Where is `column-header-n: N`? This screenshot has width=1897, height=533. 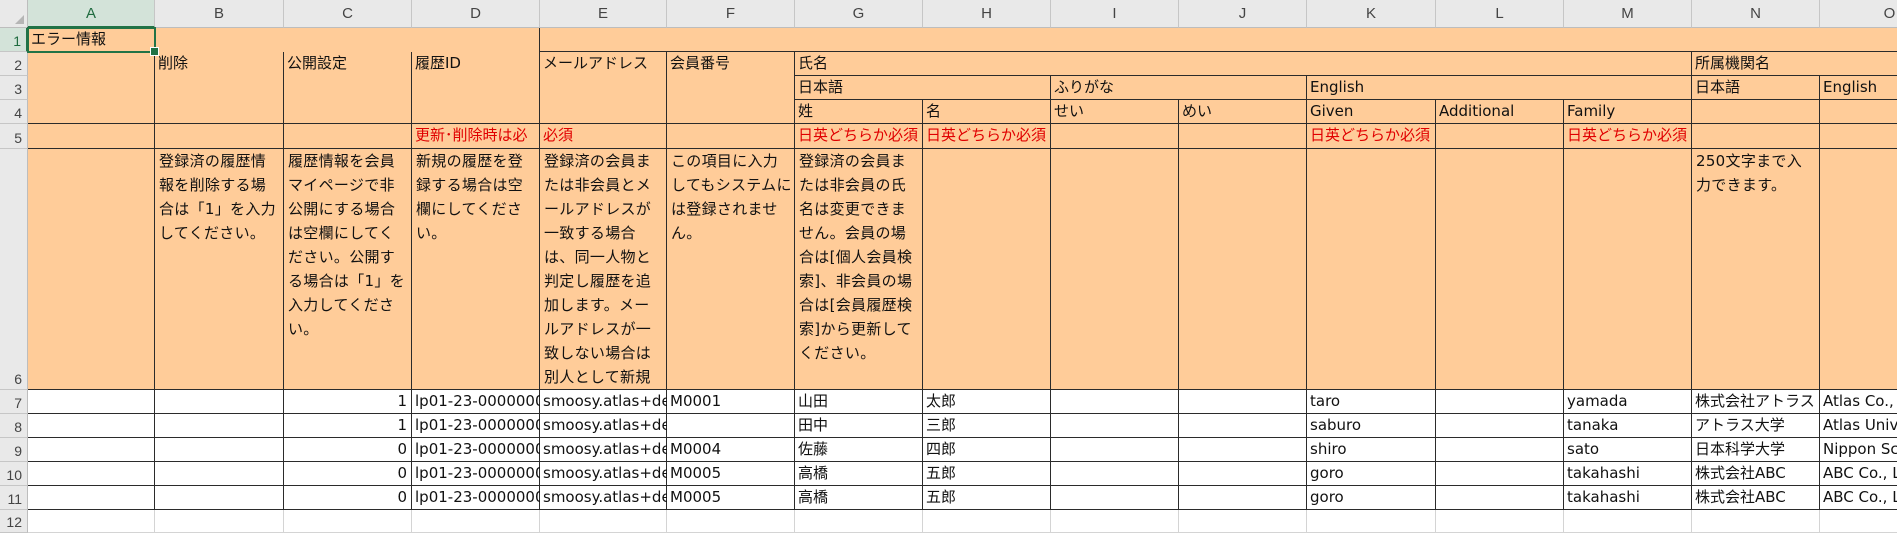 column-header-n: N is located at coordinates (1756, 14).